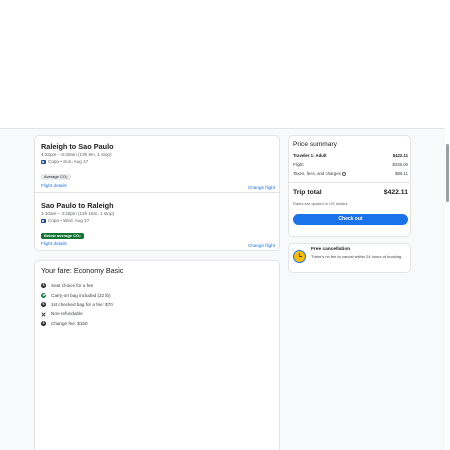  Describe the element at coordinates (298, 164) in the screenshot. I see `flight-label: Flight` at that location.